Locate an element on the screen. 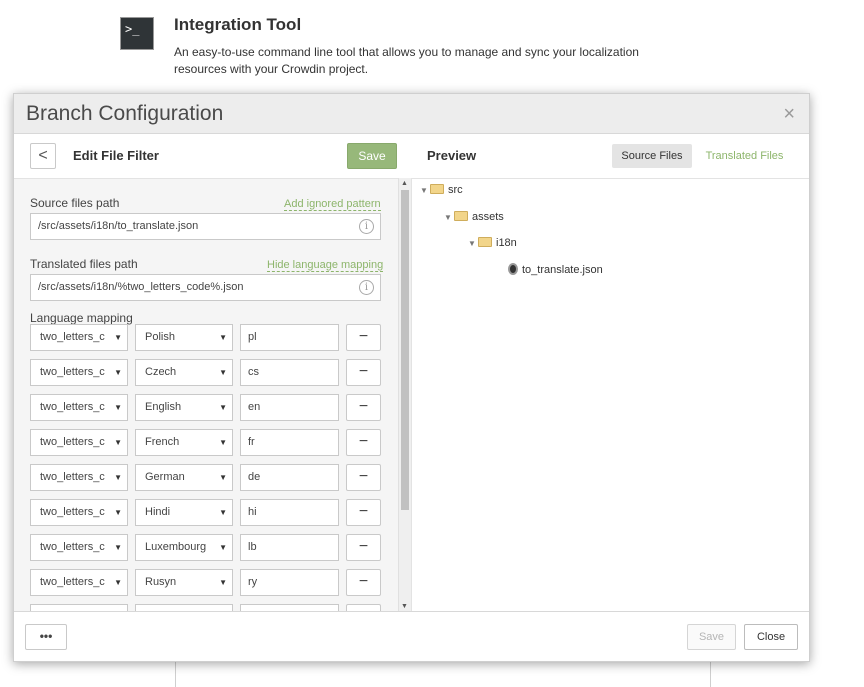 Image resolution: width=864 pixels, height=687 pixels. language-code-input: en is located at coordinates (289, 407).